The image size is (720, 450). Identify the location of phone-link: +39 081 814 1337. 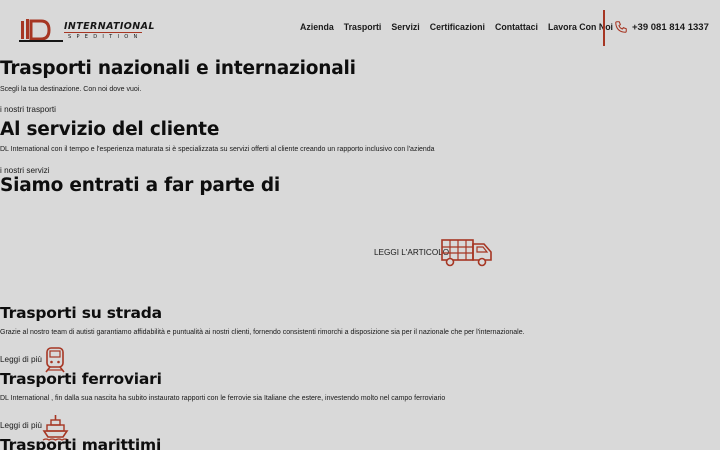
(661, 27).